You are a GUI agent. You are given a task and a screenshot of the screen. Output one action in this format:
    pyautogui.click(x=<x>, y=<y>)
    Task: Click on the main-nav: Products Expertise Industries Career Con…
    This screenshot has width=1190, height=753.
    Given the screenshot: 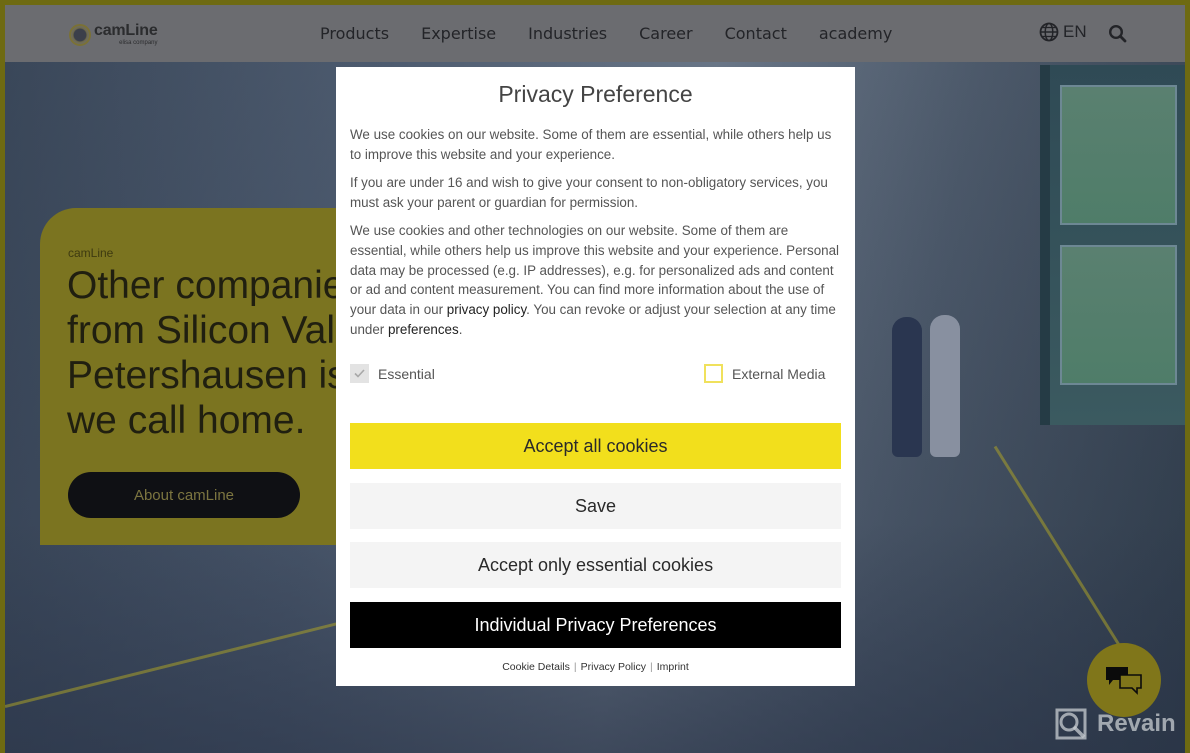 What is the action you would take?
    pyautogui.click(x=622, y=33)
    